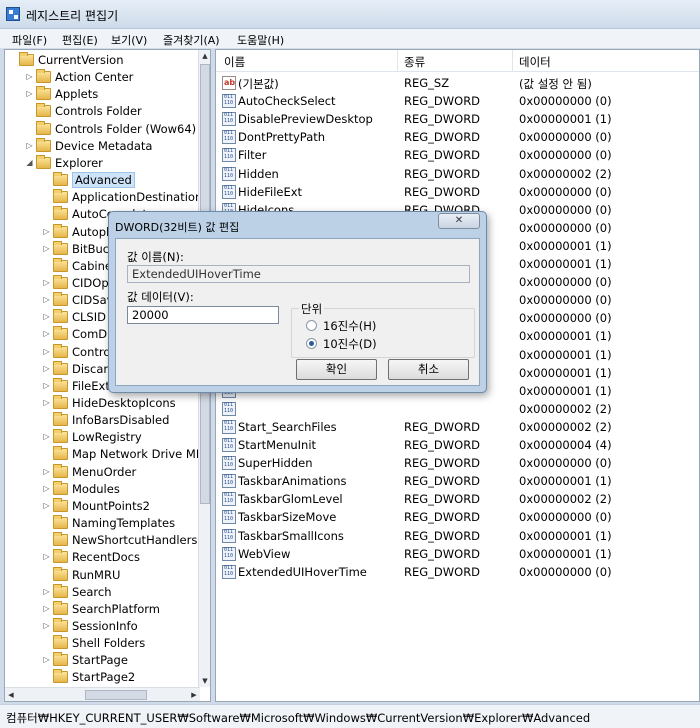 This screenshot has width=700, height=728. Describe the element at coordinates (457, 445) in the screenshot. I see `list-row: StartMenuInit REG_DWORD 0x00000004 (4)` at that location.